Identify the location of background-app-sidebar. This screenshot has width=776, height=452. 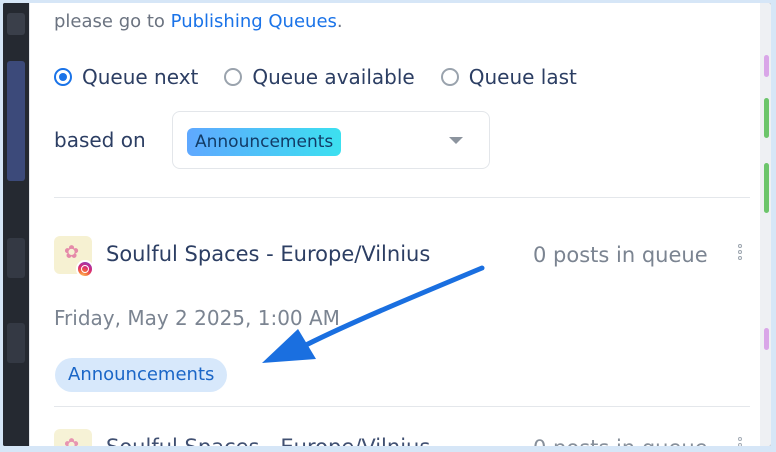
(16, 224).